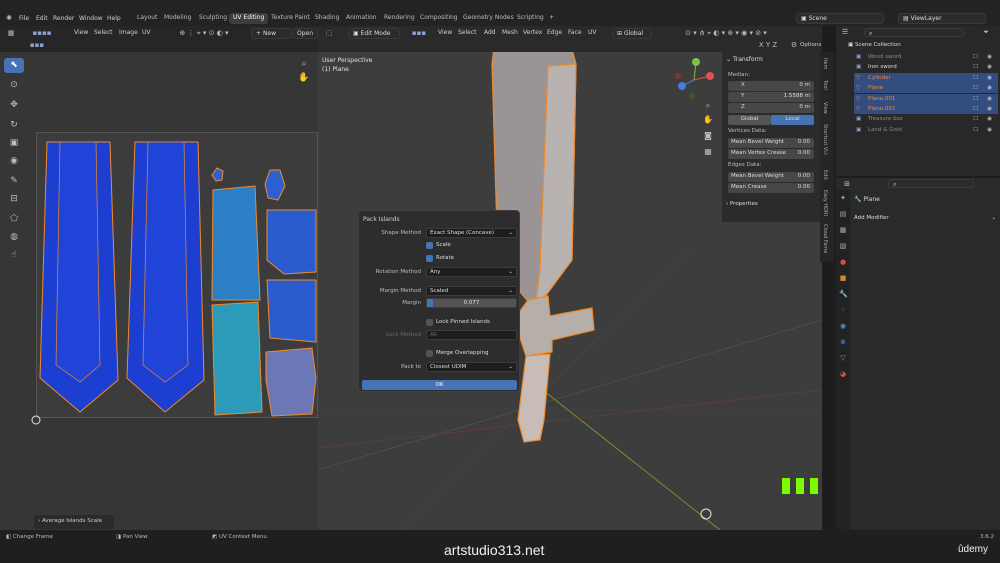 This screenshot has height=563, width=1000. Describe the element at coordinates (37, 45) in the screenshot. I see `uv-sync-icons: ▪▪▪` at that location.